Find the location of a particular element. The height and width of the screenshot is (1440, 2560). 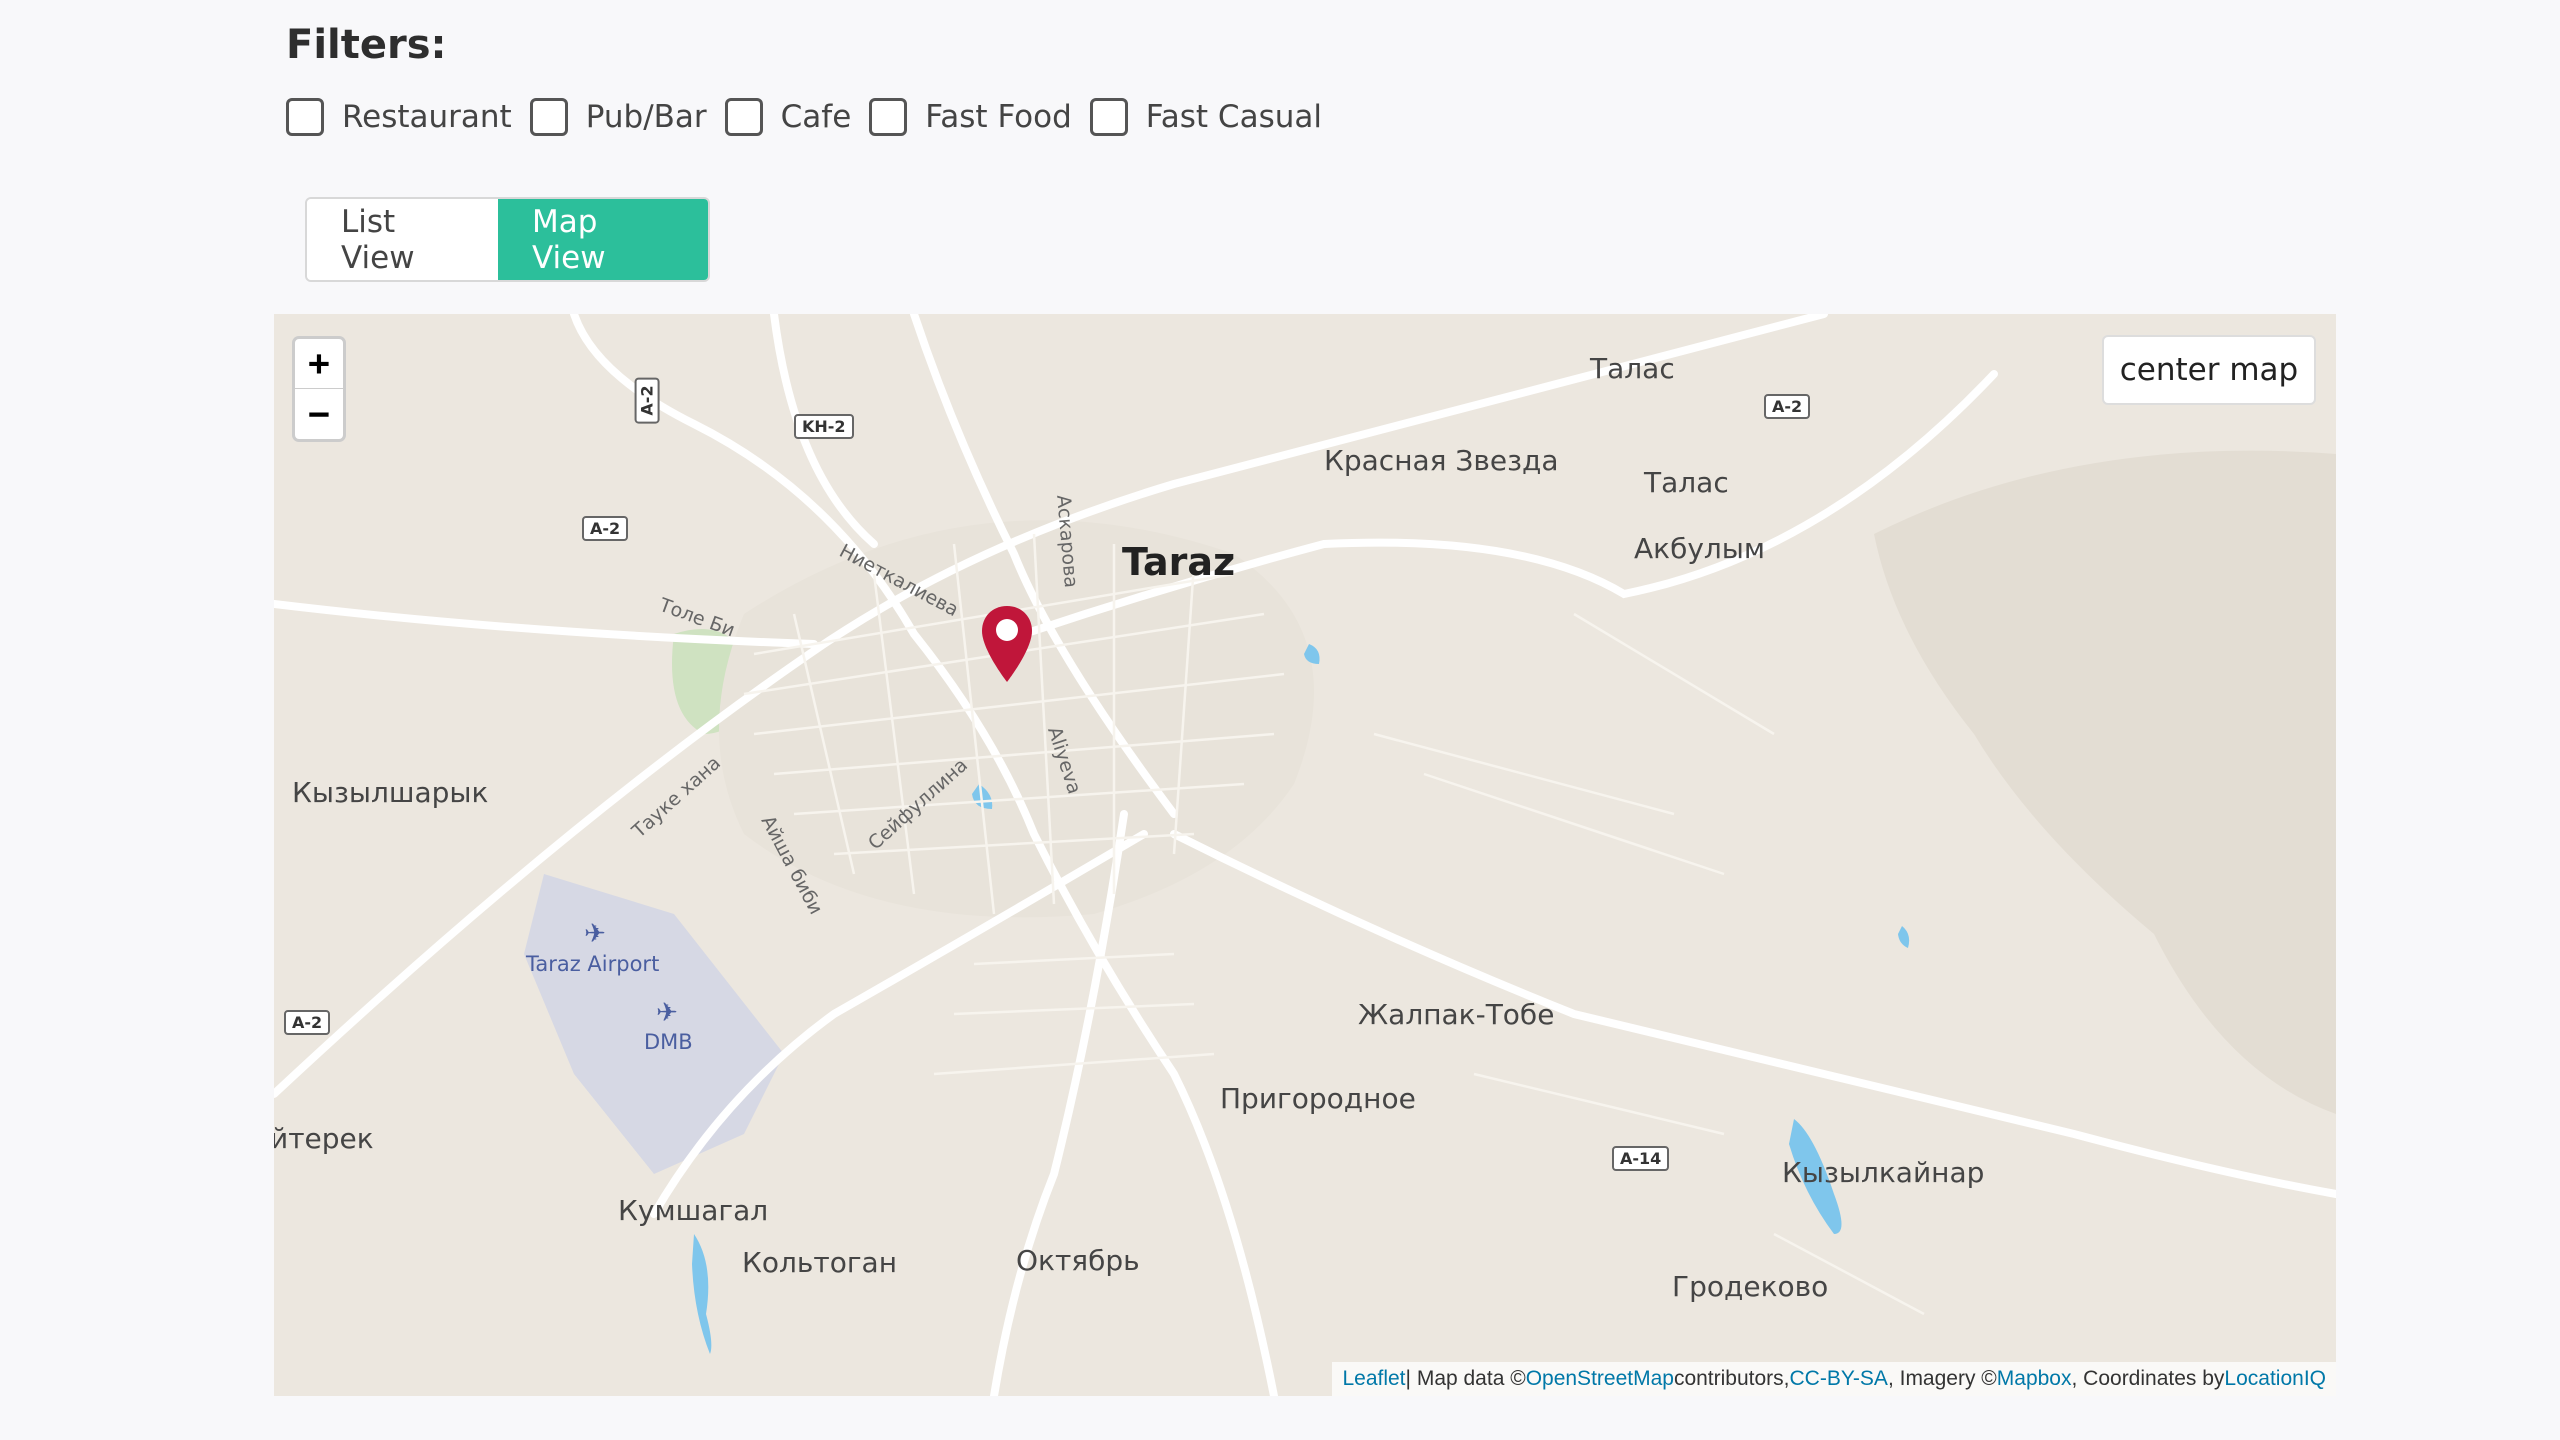

filter-fast-food: Fast Food is located at coordinates (970, 117).